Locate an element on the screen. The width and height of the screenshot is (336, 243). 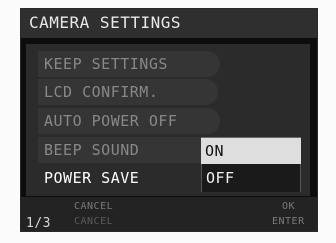
option-off: OFF is located at coordinates (251, 178).